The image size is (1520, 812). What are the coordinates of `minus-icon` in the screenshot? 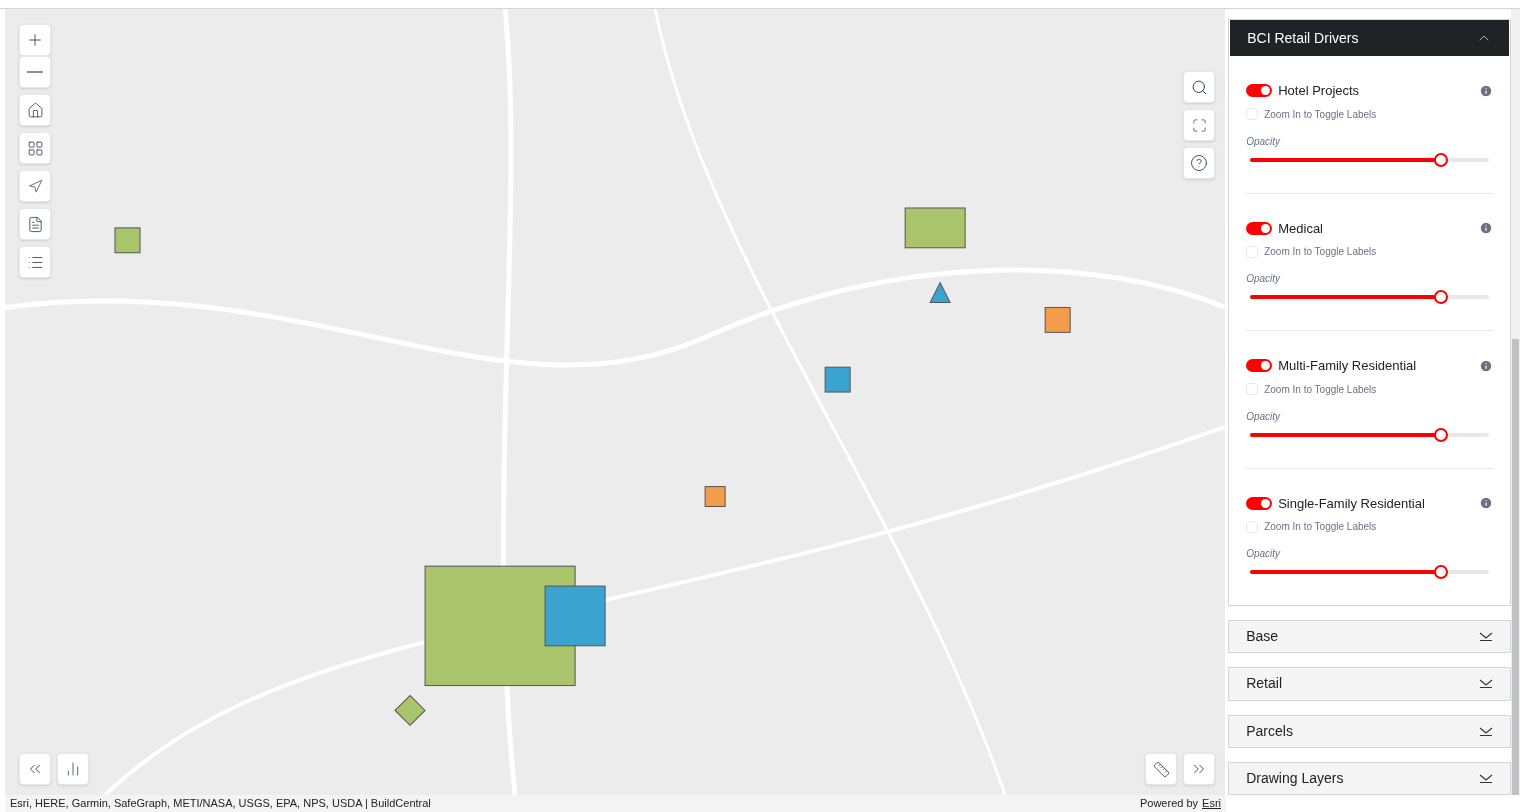 It's located at (35, 72).